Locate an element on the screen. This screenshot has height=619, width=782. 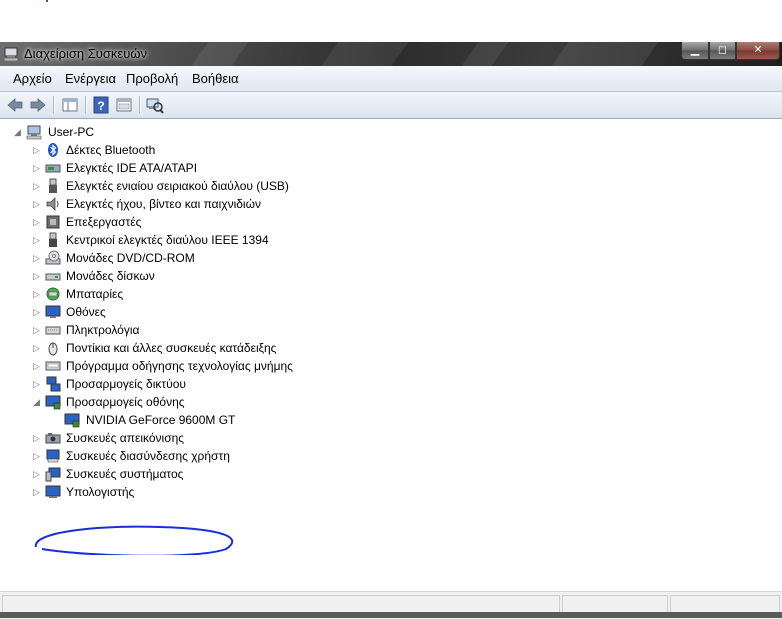
back-arrow-icon is located at coordinates (15, 105).